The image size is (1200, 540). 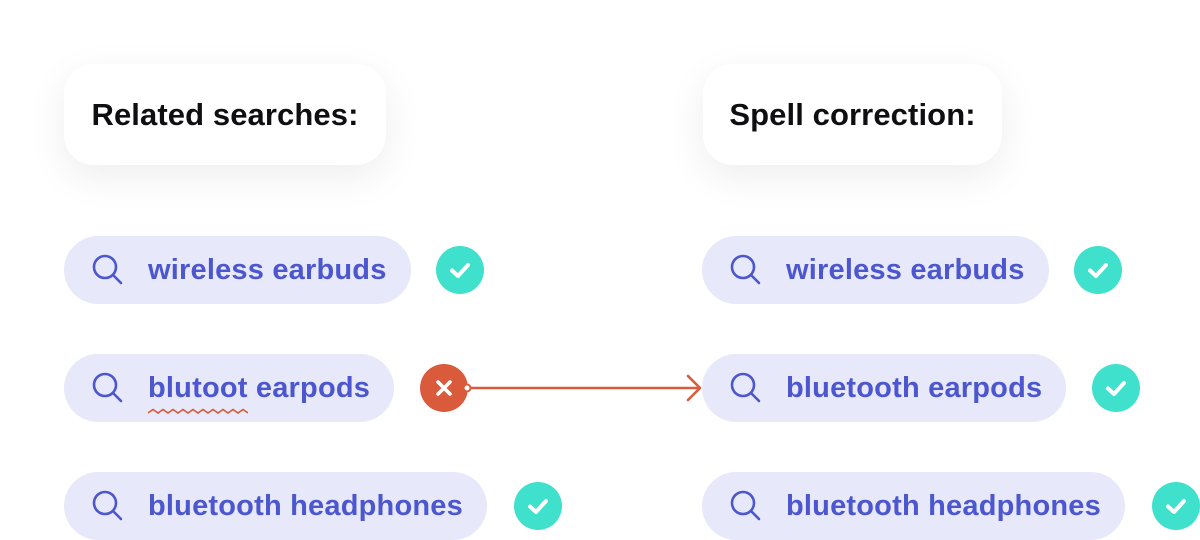 I want to click on spell-correction-title: Spell correction:, so click(x=852, y=114).